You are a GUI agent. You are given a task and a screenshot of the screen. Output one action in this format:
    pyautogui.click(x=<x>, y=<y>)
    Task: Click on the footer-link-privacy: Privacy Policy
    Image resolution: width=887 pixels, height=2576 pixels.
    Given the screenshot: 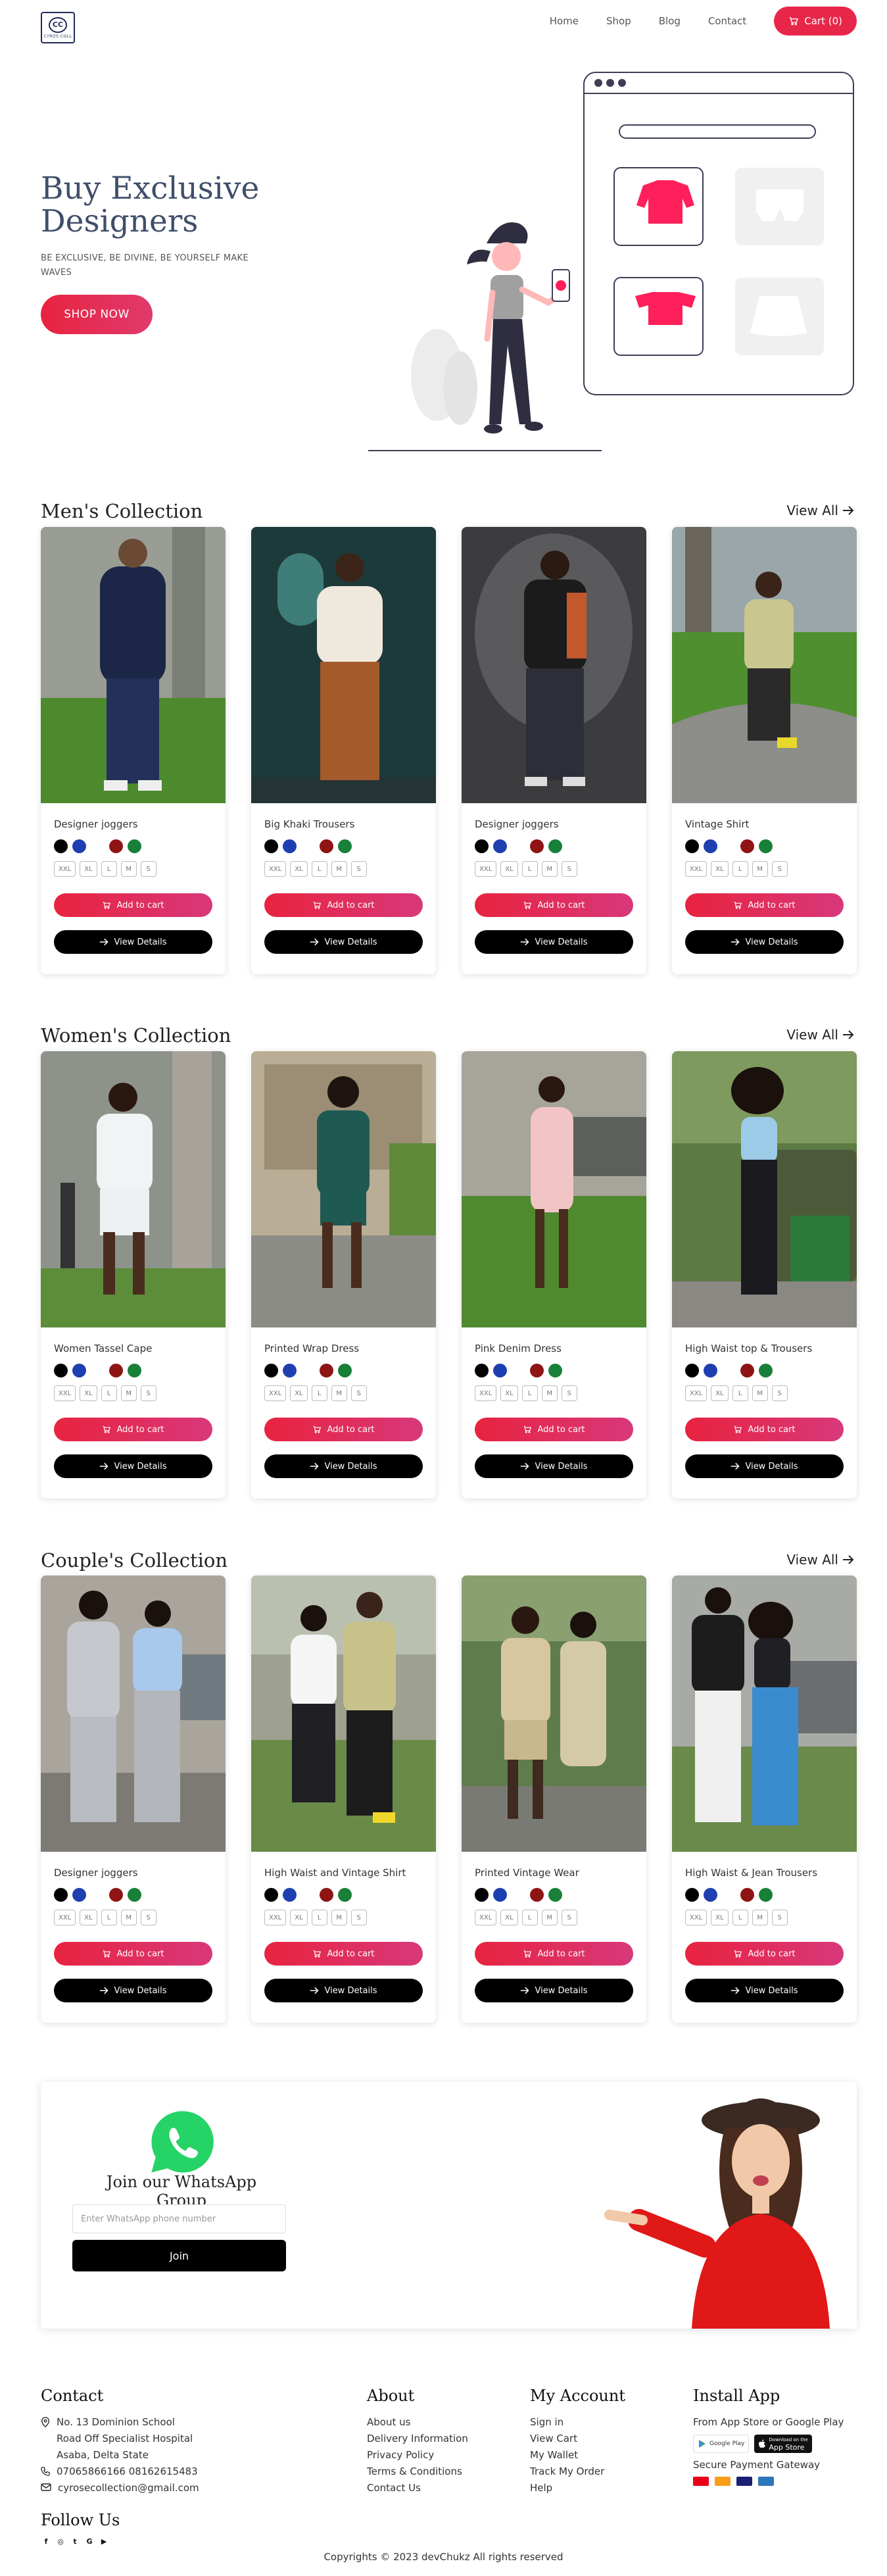 What is the action you would take?
    pyautogui.click(x=439, y=2455)
    